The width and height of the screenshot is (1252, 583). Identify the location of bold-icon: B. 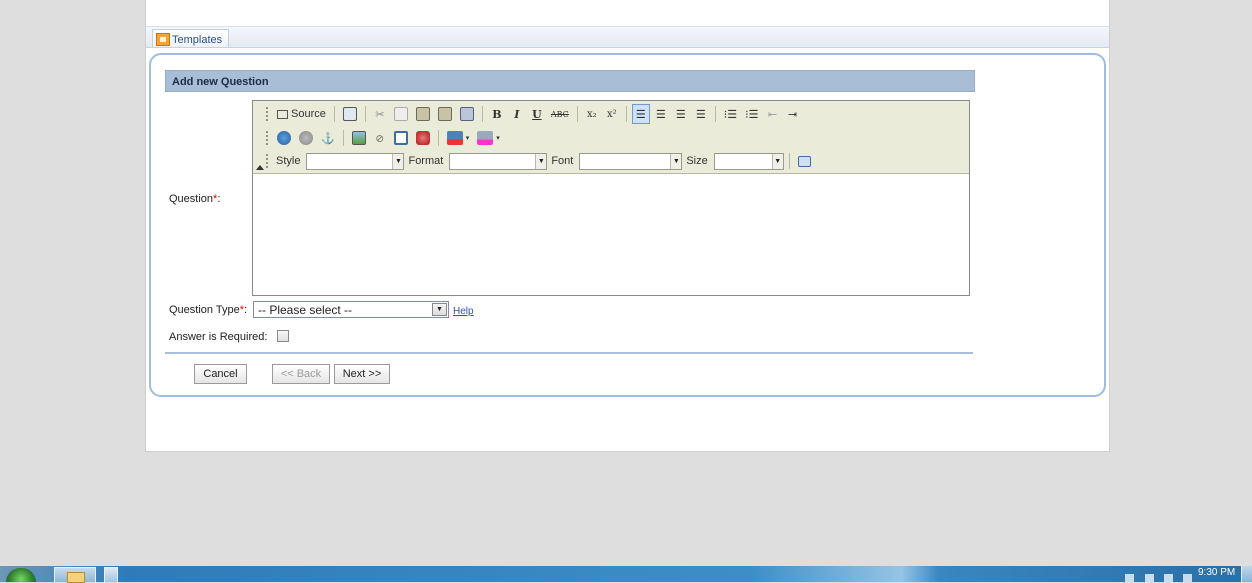
(497, 114).